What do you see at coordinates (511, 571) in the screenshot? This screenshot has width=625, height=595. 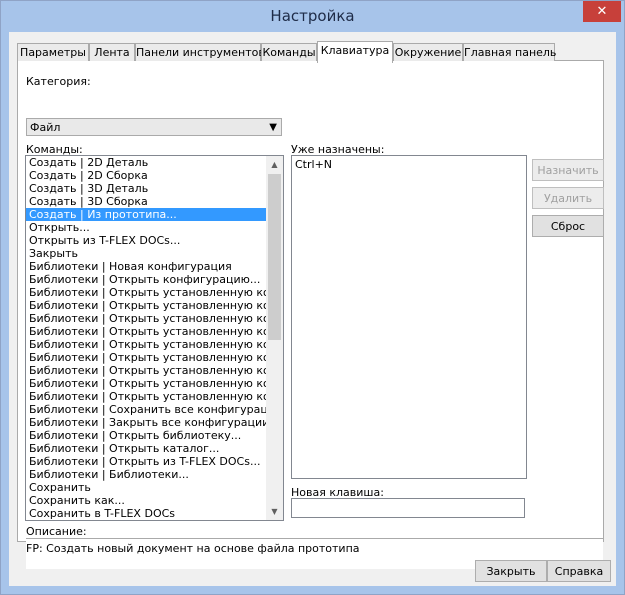 I see `close-button: Закрыть` at bounding box center [511, 571].